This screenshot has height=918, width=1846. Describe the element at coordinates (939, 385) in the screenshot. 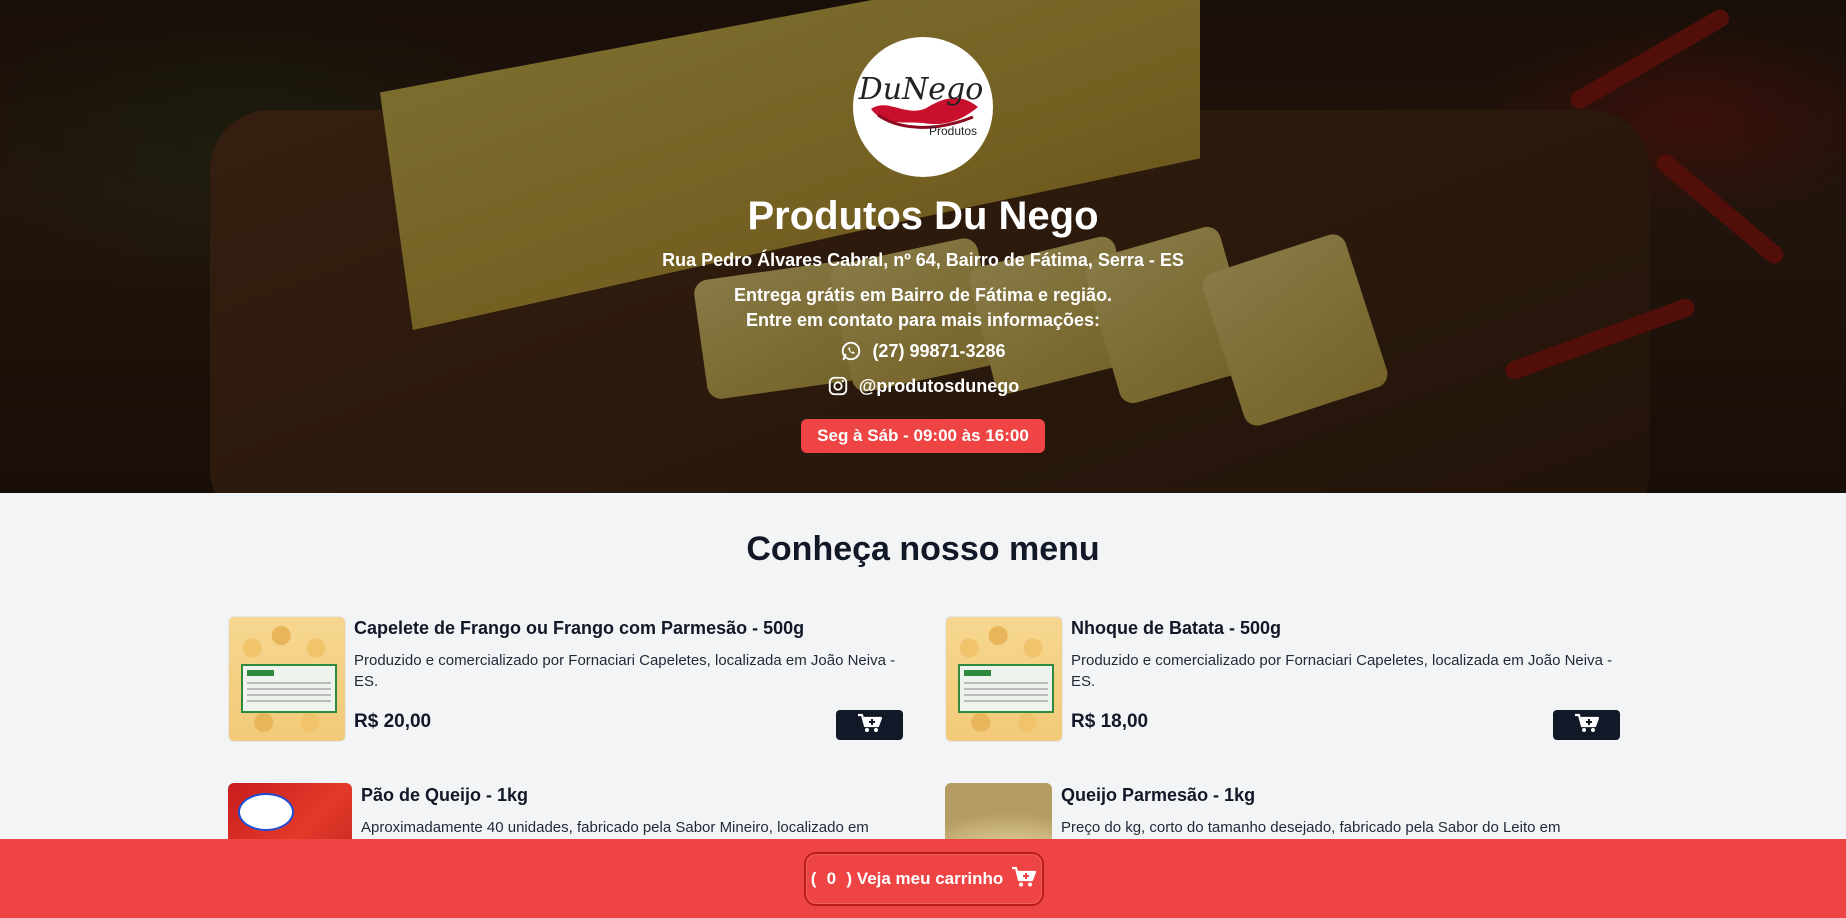

I see `instagram-handle: @produtosdunego` at that location.